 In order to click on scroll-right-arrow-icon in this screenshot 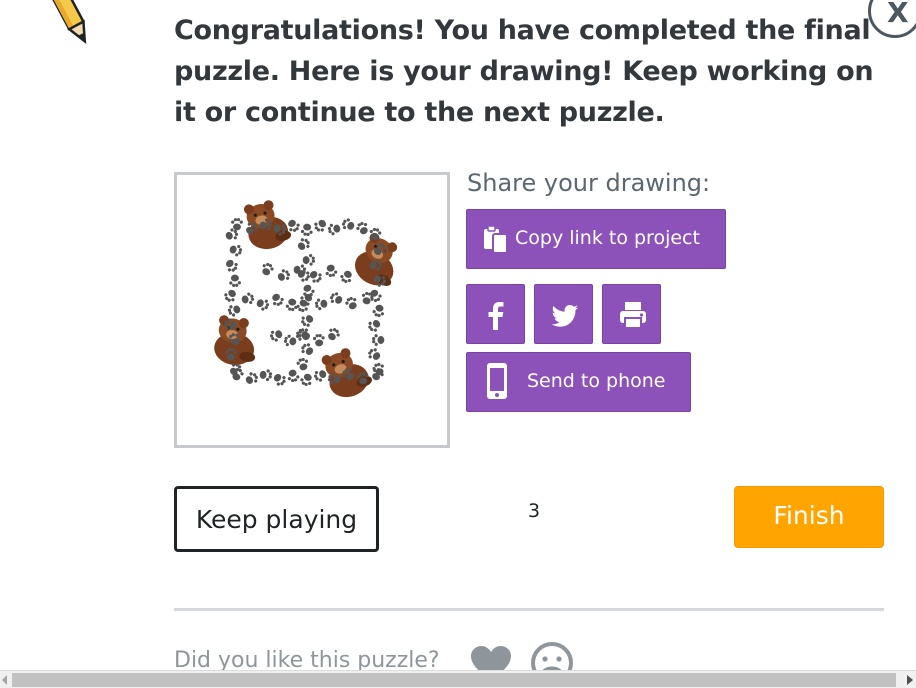, I will do `click(910, 680)`.